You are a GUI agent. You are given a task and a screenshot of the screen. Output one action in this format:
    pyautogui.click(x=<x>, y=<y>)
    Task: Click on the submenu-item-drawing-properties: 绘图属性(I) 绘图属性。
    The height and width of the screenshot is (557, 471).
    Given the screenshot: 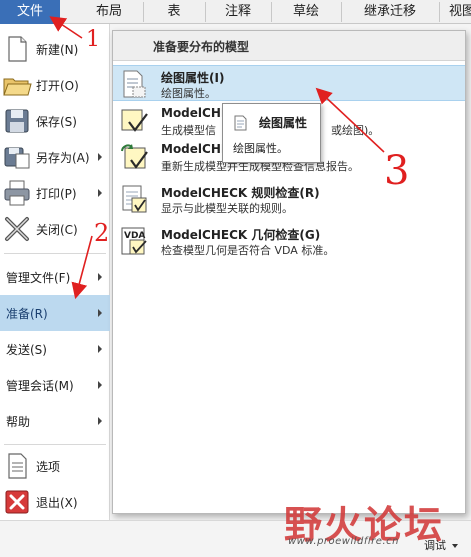 What is the action you would take?
    pyautogui.click(x=289, y=83)
    